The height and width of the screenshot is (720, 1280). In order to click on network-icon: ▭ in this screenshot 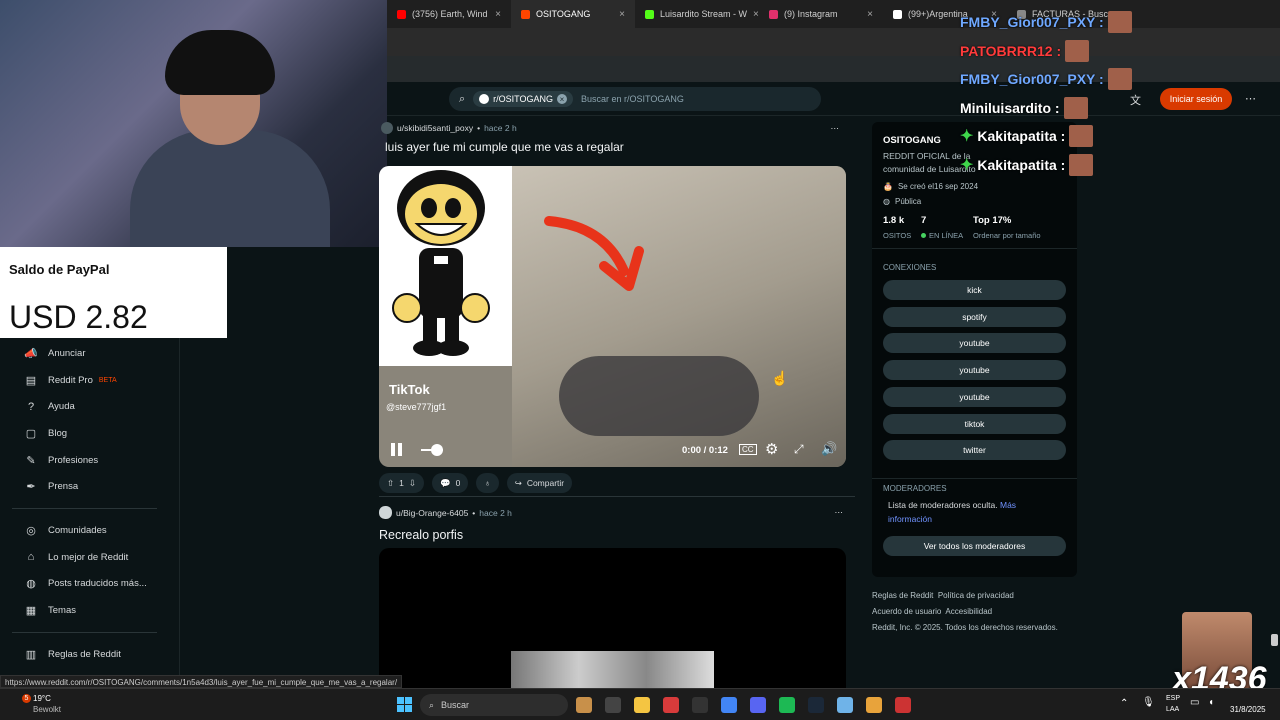, I will do `click(1194, 702)`.